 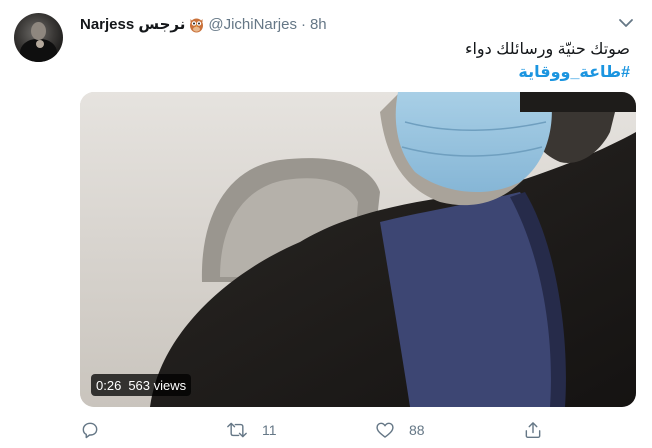 I want to click on retweet-icon, so click(x=237, y=430).